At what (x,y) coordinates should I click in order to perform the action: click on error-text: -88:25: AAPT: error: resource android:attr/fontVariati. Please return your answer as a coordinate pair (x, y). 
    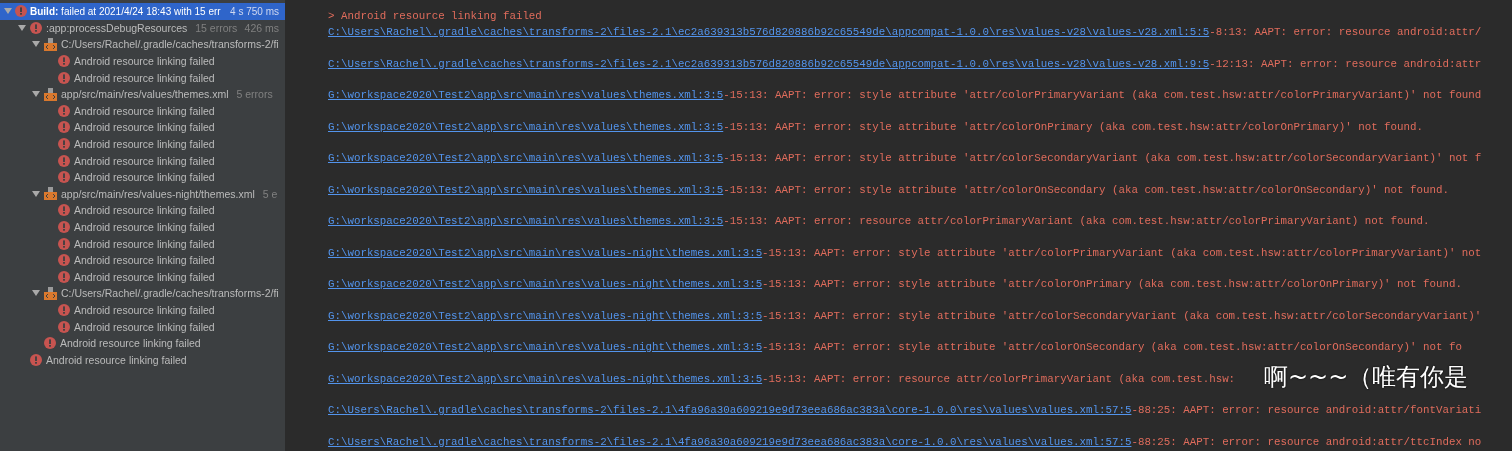
    Looking at the image, I should click on (1306, 410).